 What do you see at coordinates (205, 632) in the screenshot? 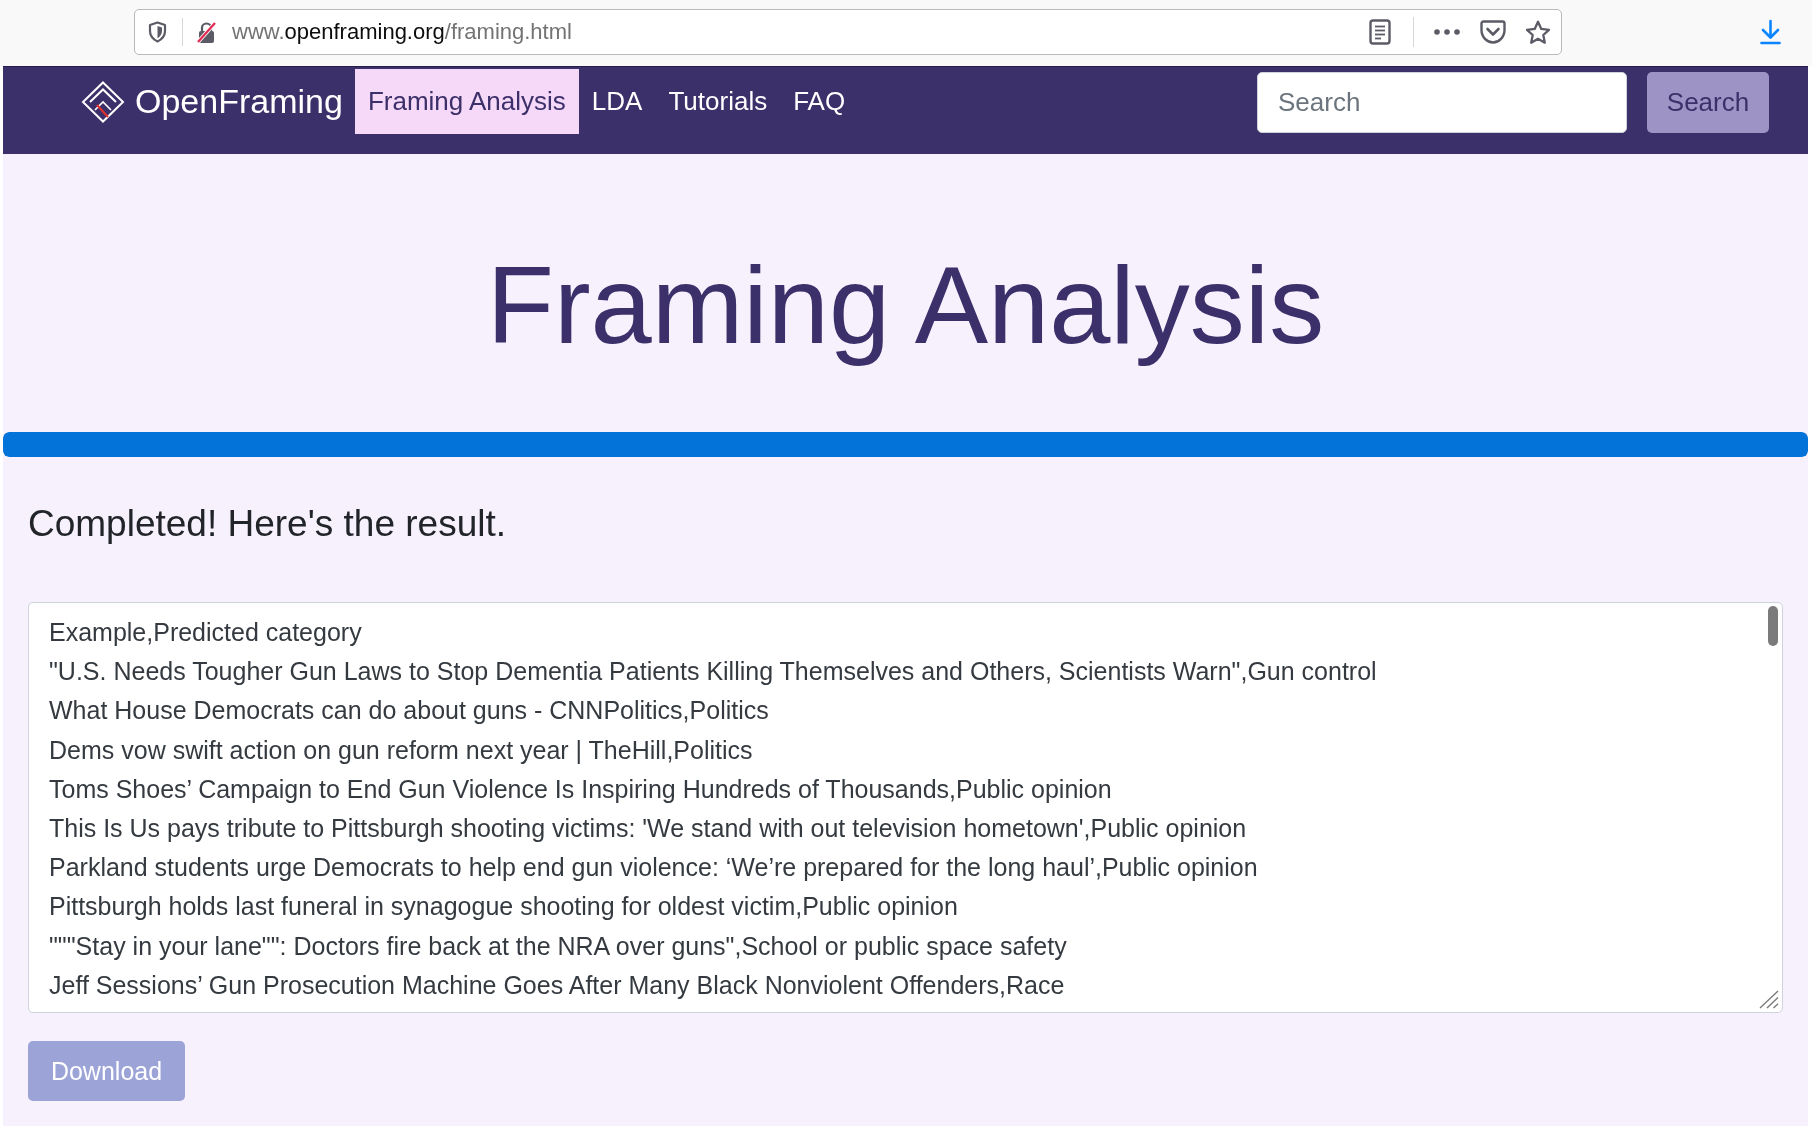
I see `result-line: Example,Predicted category` at bounding box center [205, 632].